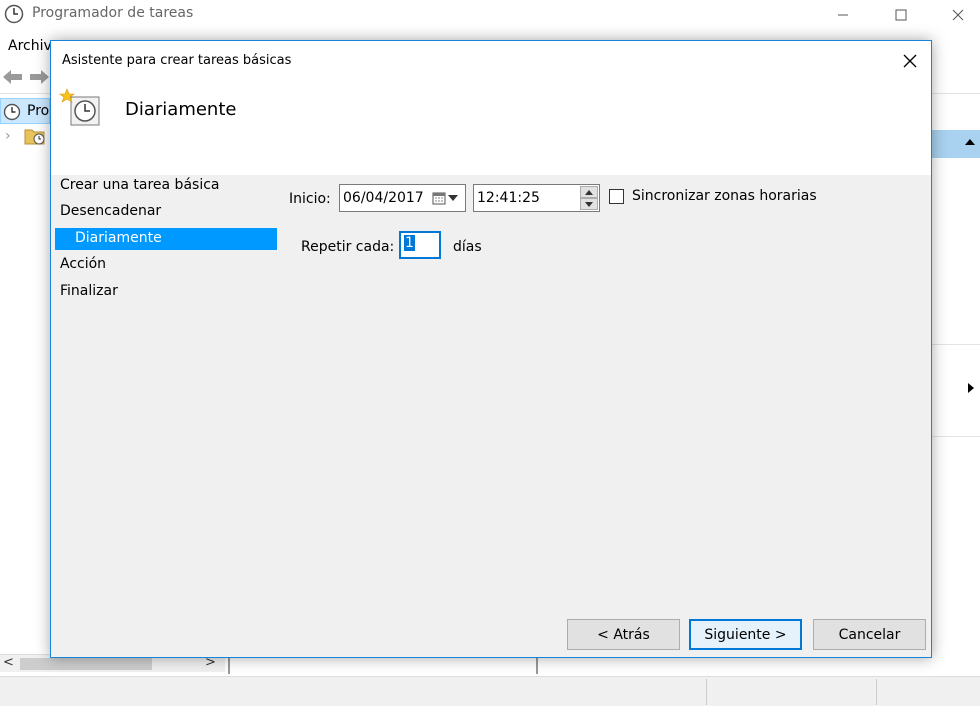 Image resolution: width=980 pixels, height=712 pixels. Describe the element at coordinates (166, 265) in the screenshot. I see `step-accion: Acción` at that location.